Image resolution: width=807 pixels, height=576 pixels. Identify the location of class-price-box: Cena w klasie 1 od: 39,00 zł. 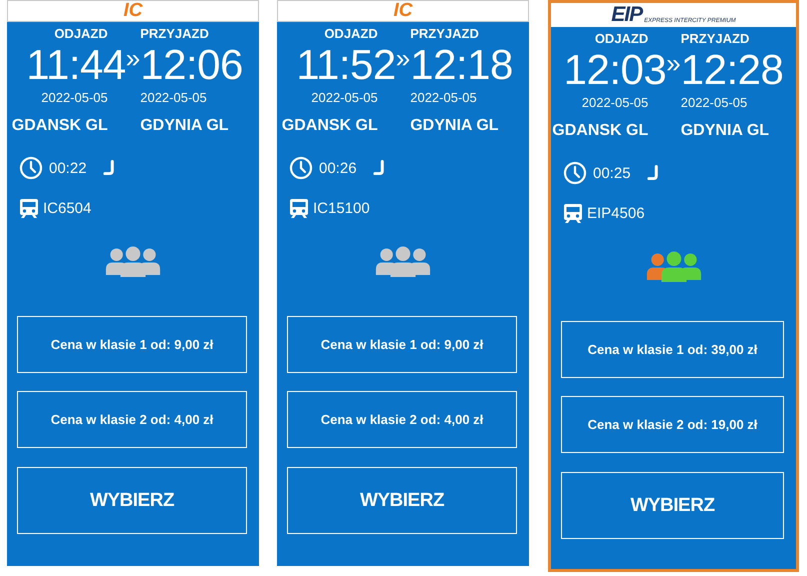
(672, 349).